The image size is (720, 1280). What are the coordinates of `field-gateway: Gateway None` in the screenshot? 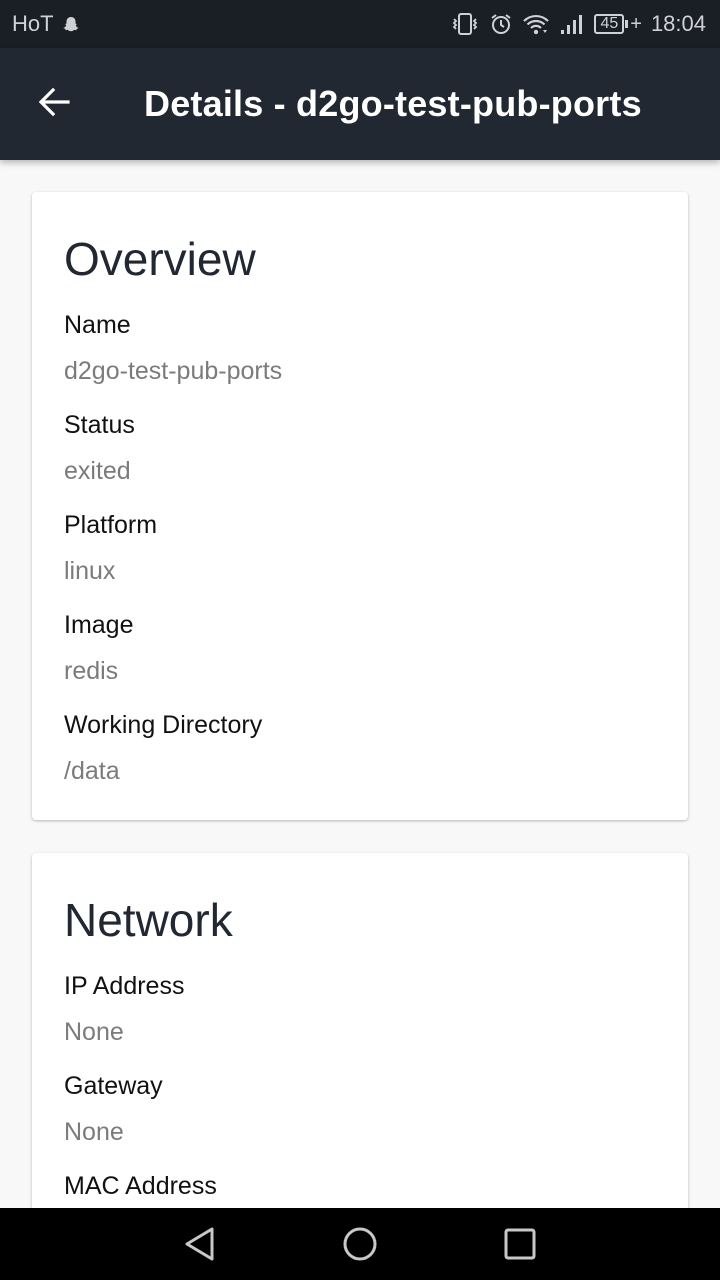 It's located at (360, 1109).